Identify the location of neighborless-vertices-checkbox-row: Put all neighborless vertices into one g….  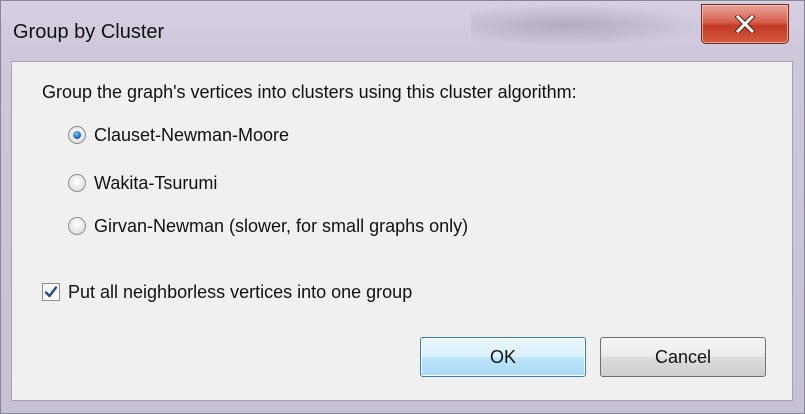
(227, 292).